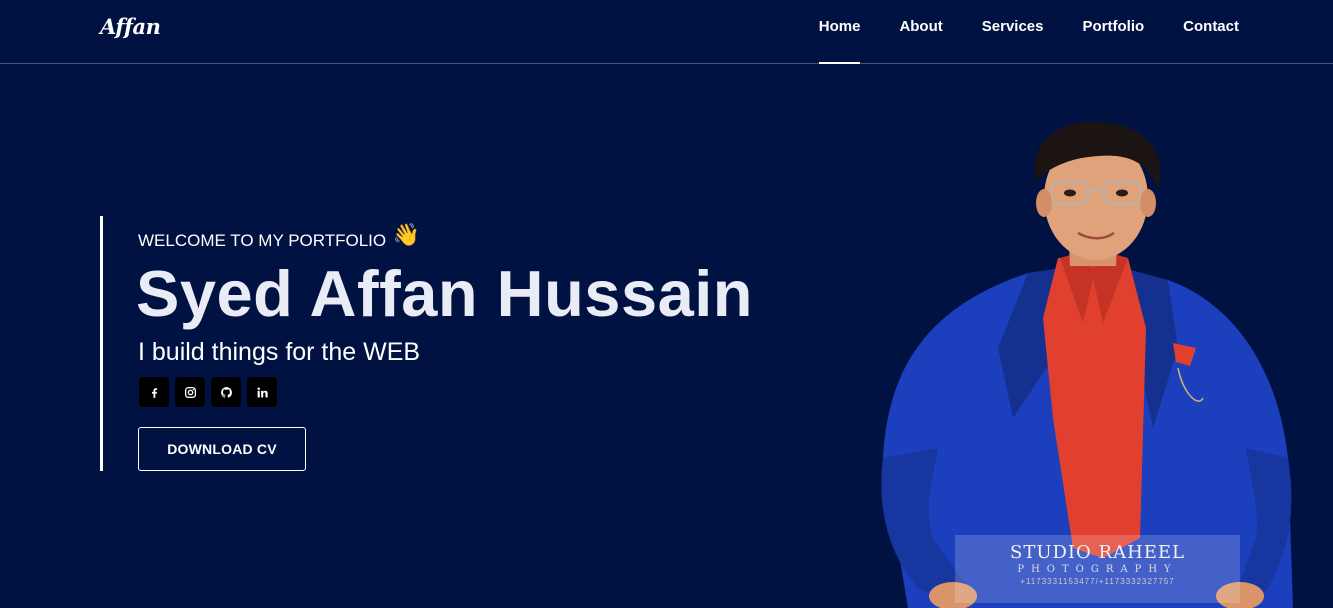 The image size is (1333, 608). I want to click on welcome-heading: WELCOME TO MY PORTFOLIO 👋, so click(279, 238).